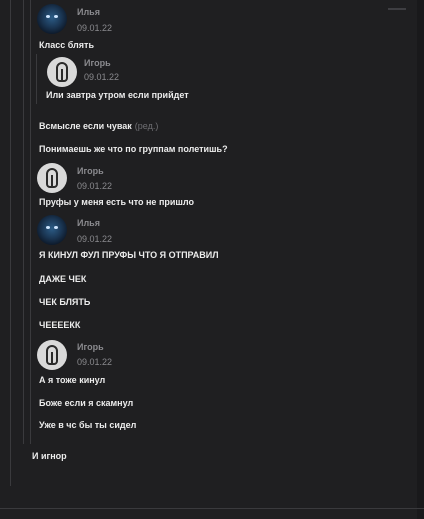 This screenshot has height=519, width=424. What do you see at coordinates (63, 279) in the screenshot?
I see `message-text: ДАЖЕ ЧЕК` at bounding box center [63, 279].